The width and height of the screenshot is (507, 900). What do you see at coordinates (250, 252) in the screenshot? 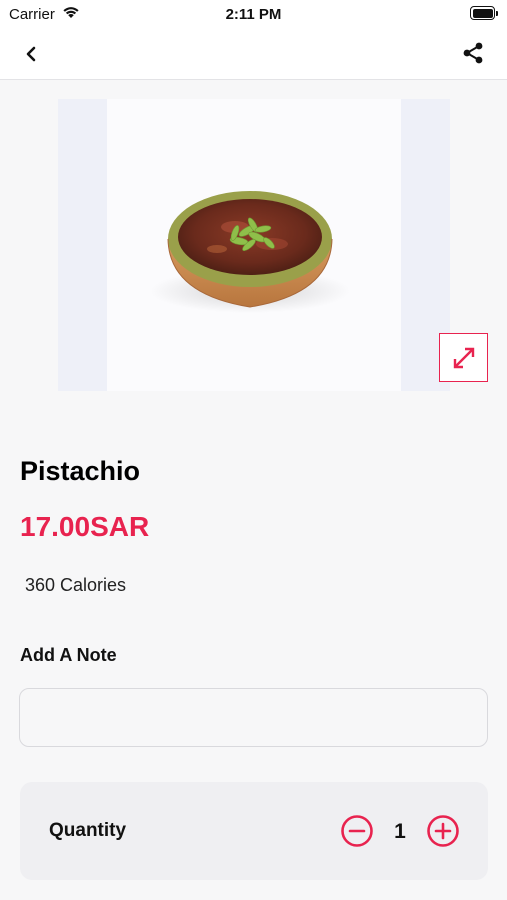
I see `pistachio-tart-image` at bounding box center [250, 252].